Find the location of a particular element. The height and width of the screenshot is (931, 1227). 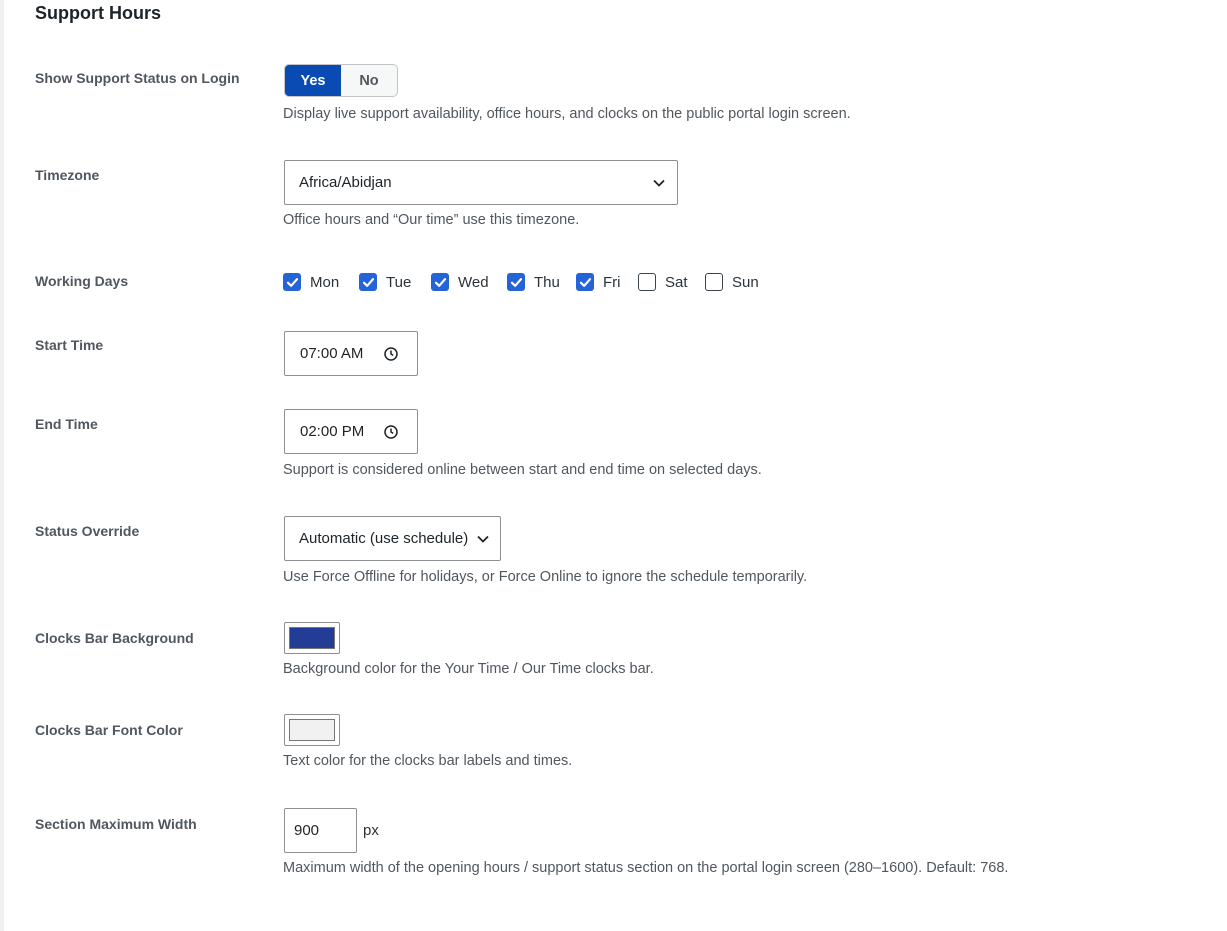

clocks-font-color-picker is located at coordinates (312, 730).